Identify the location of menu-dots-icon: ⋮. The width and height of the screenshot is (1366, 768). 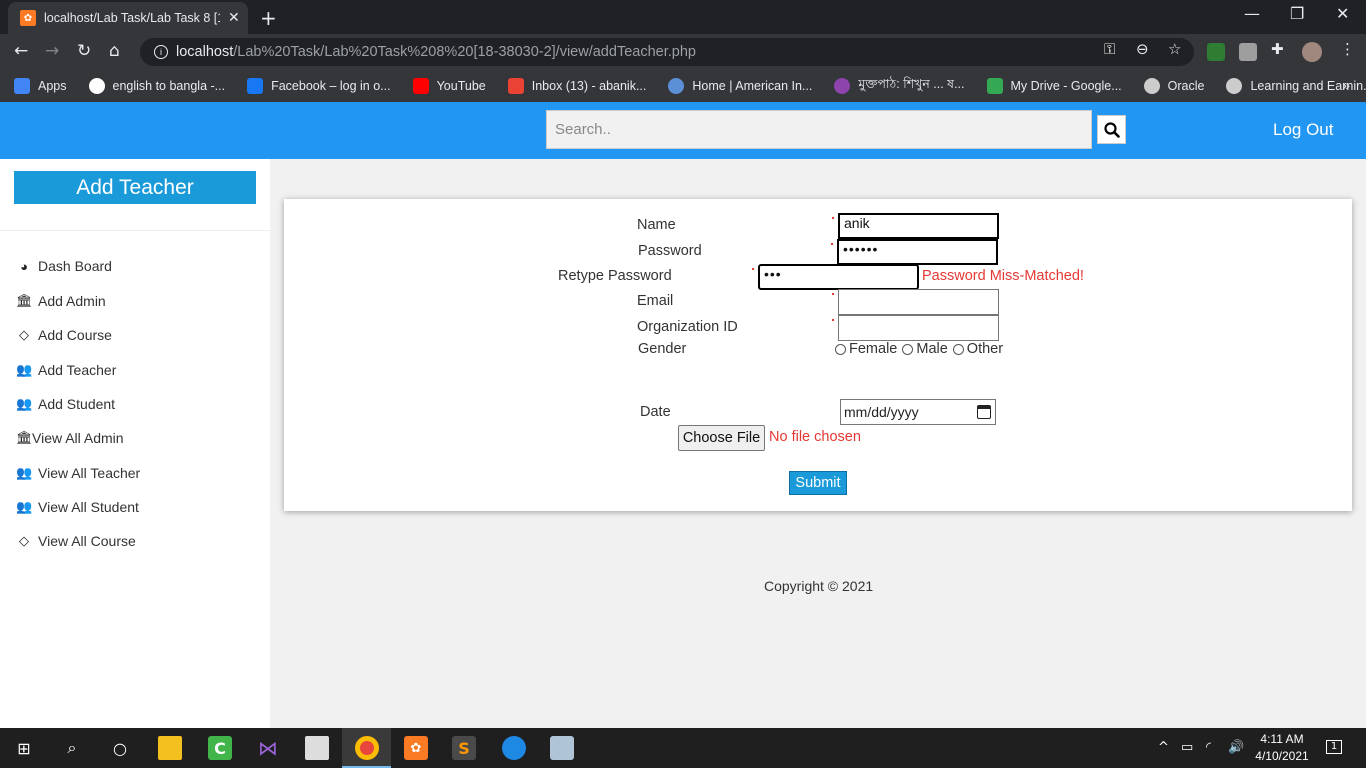
(1347, 49).